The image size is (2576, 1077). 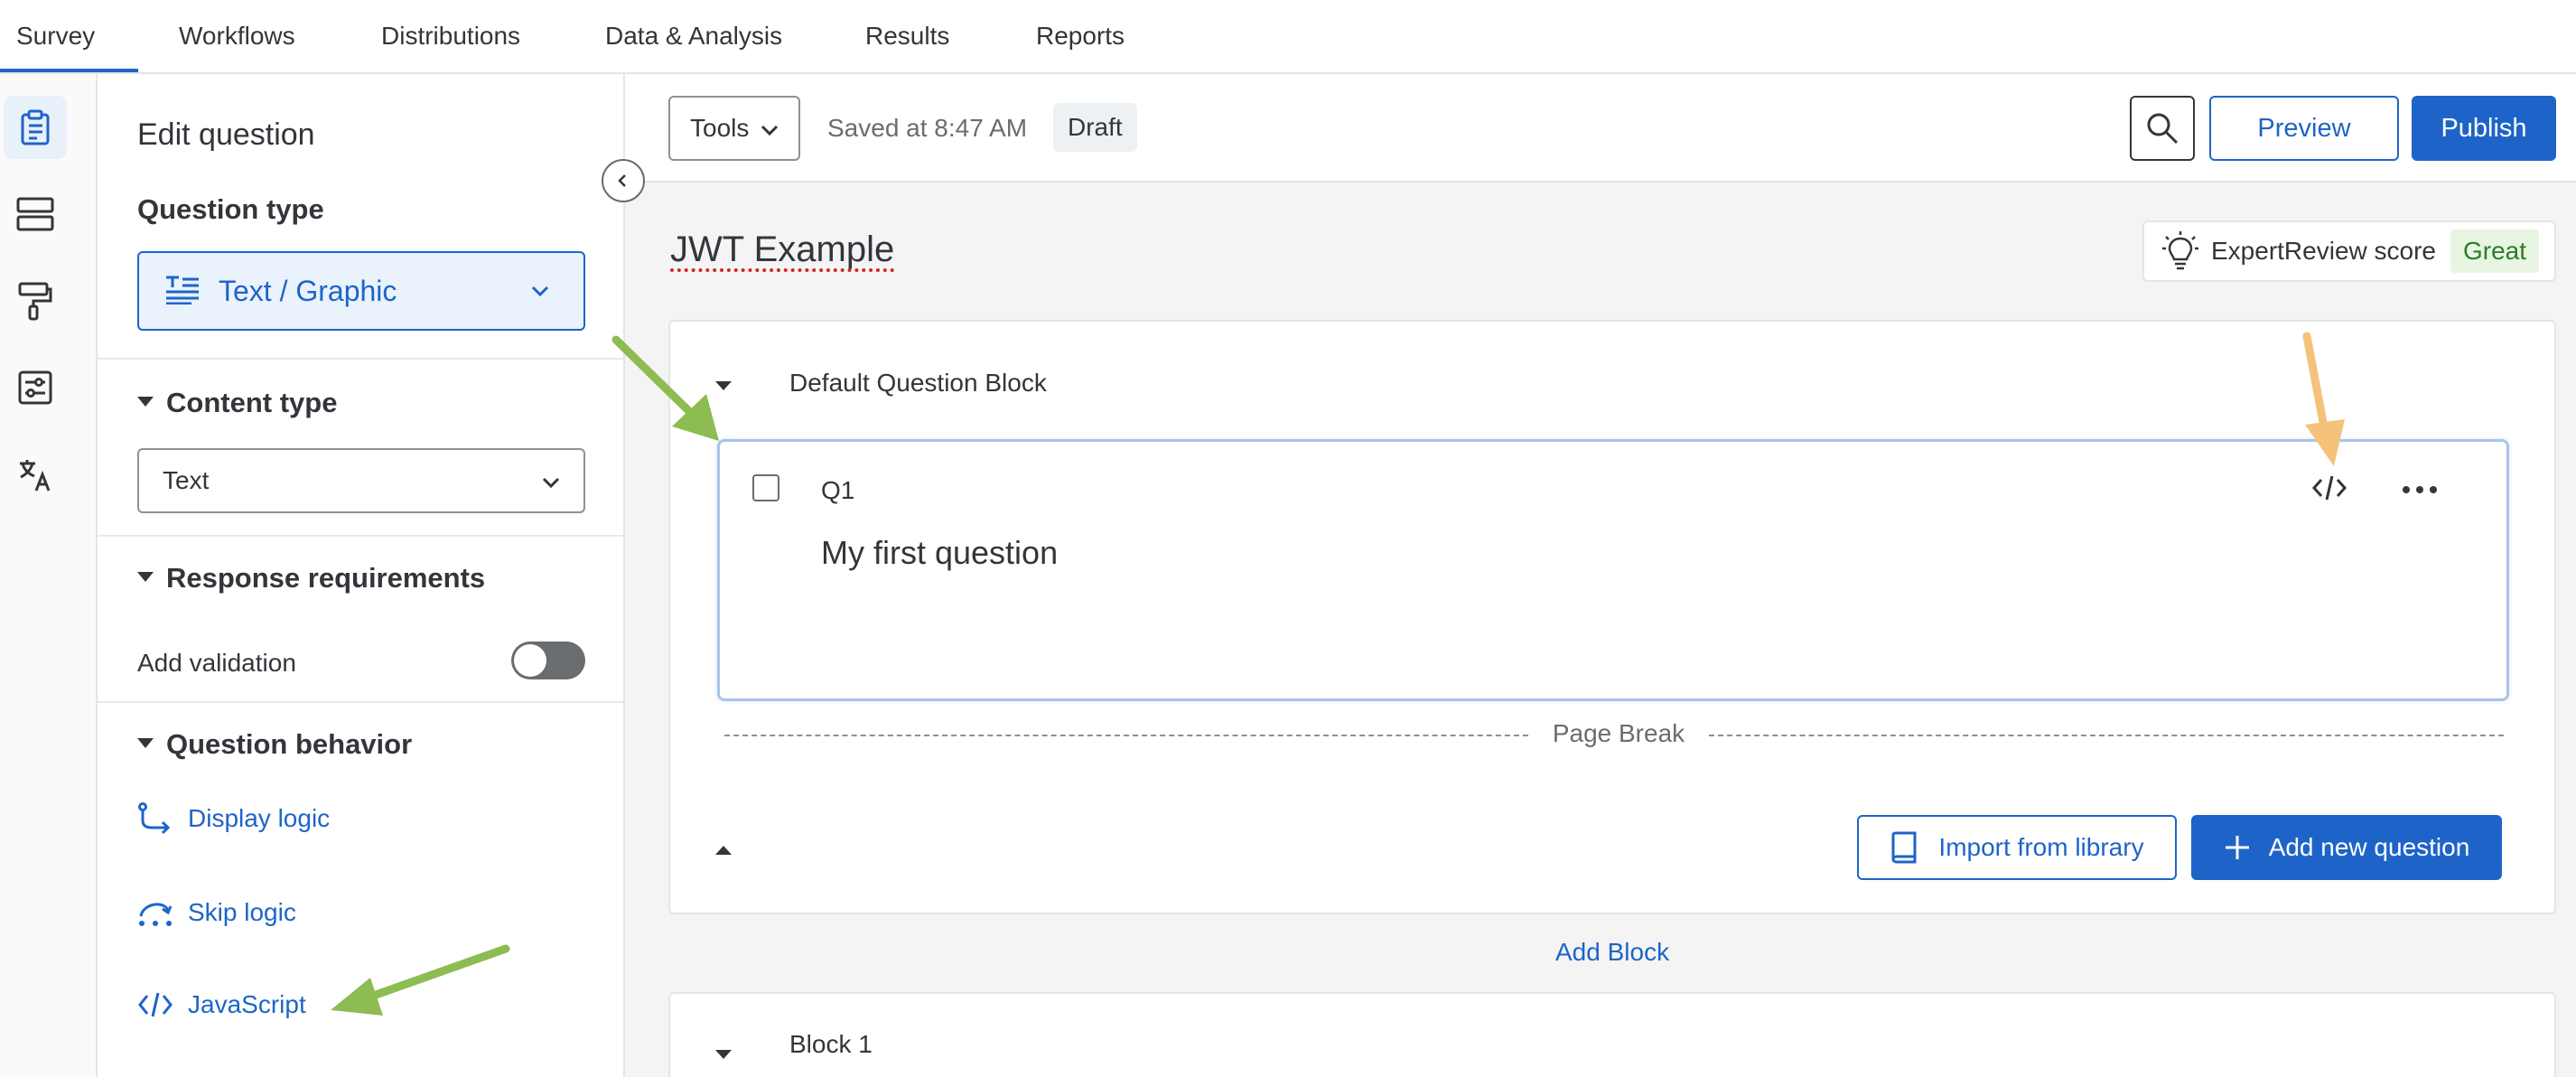 What do you see at coordinates (2304, 129) in the screenshot?
I see `preview-button: Preview` at bounding box center [2304, 129].